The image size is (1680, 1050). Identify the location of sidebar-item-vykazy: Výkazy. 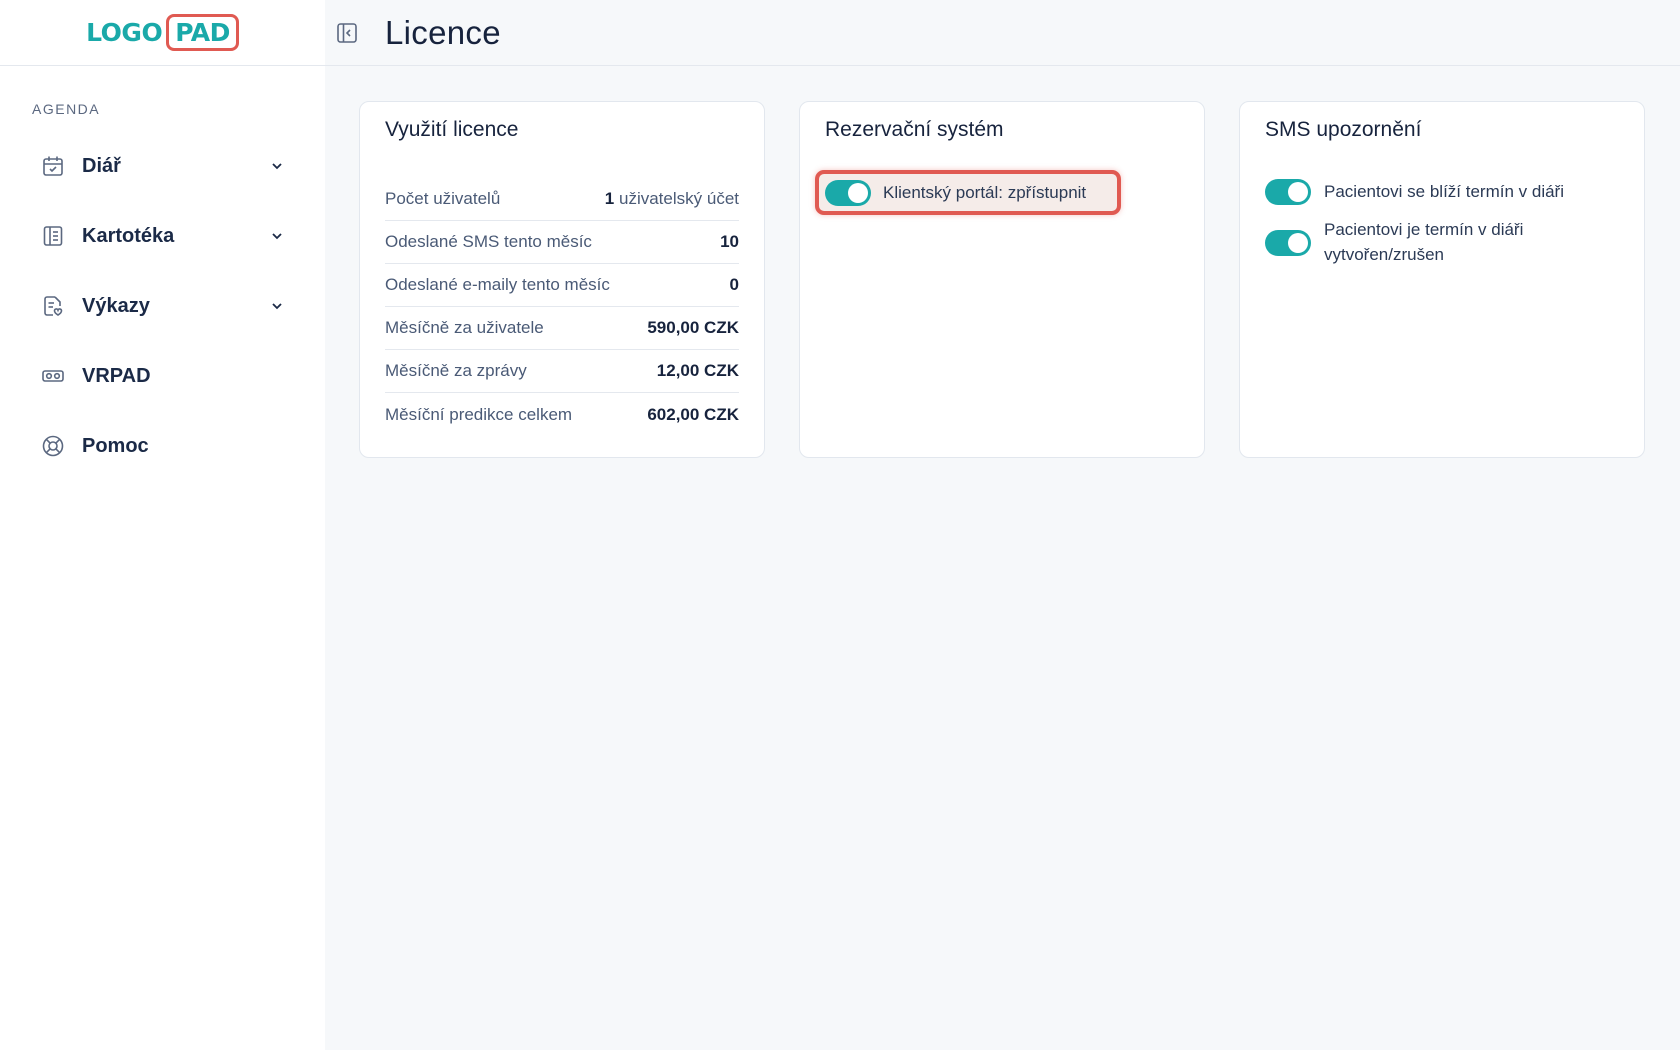
(162, 306).